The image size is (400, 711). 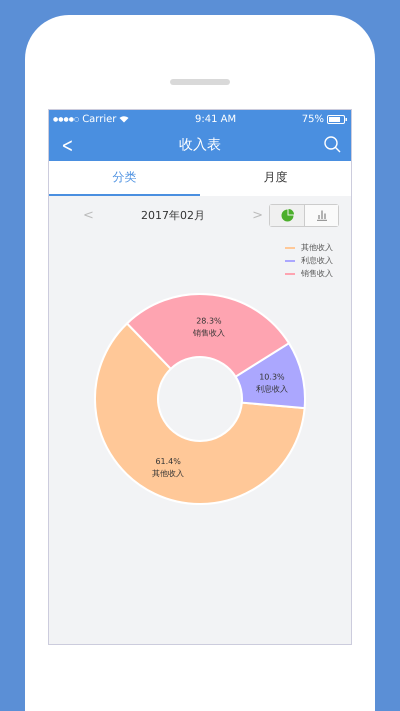 I want to click on slice-category-label: 利息收入, so click(x=272, y=389).